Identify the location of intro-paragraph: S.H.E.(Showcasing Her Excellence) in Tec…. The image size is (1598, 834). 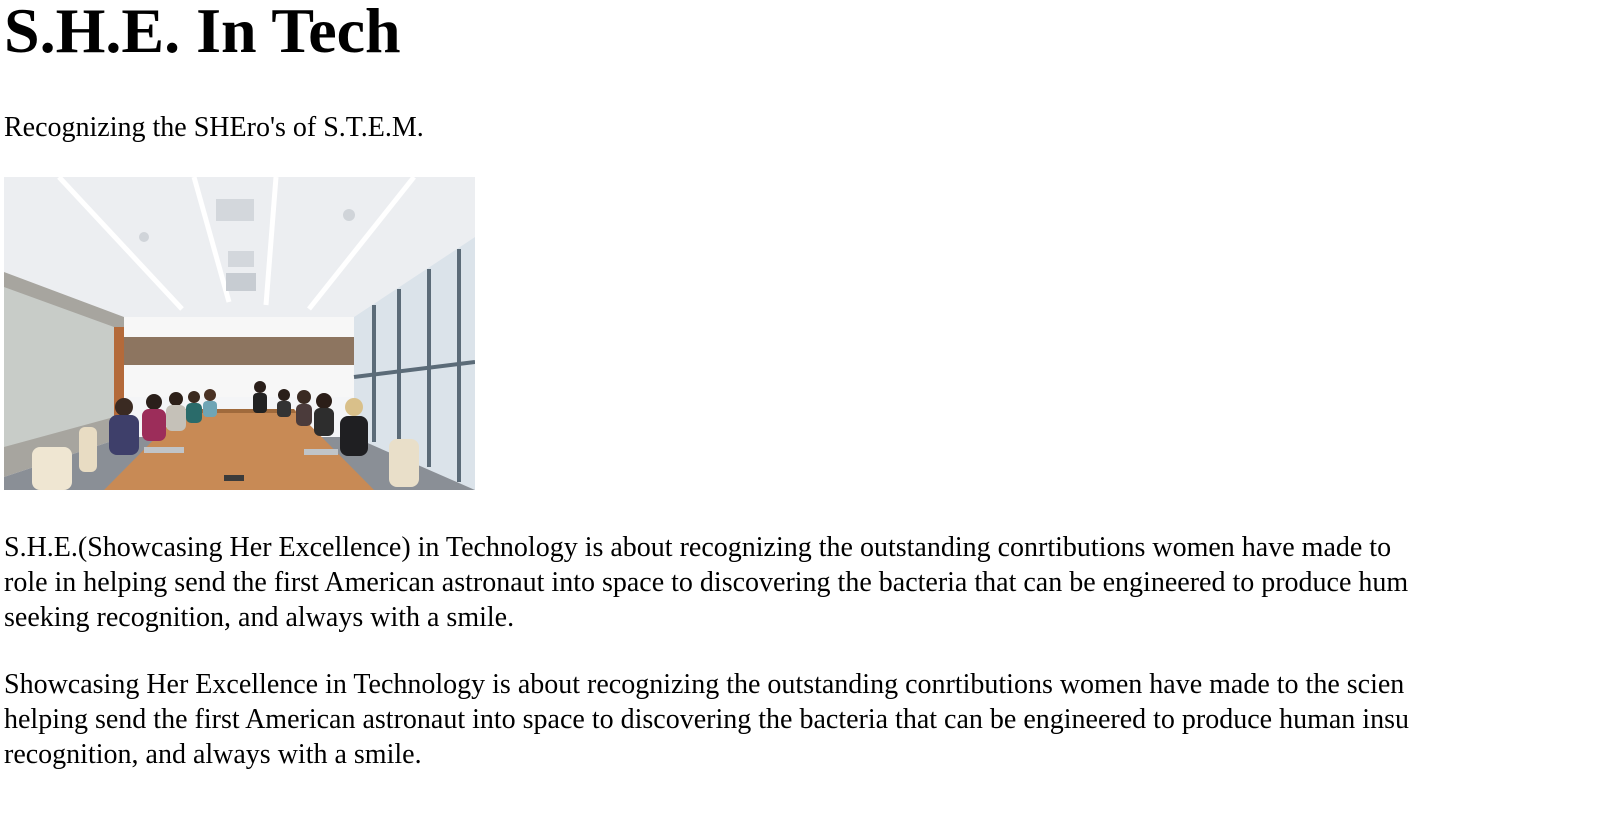
(801, 582).